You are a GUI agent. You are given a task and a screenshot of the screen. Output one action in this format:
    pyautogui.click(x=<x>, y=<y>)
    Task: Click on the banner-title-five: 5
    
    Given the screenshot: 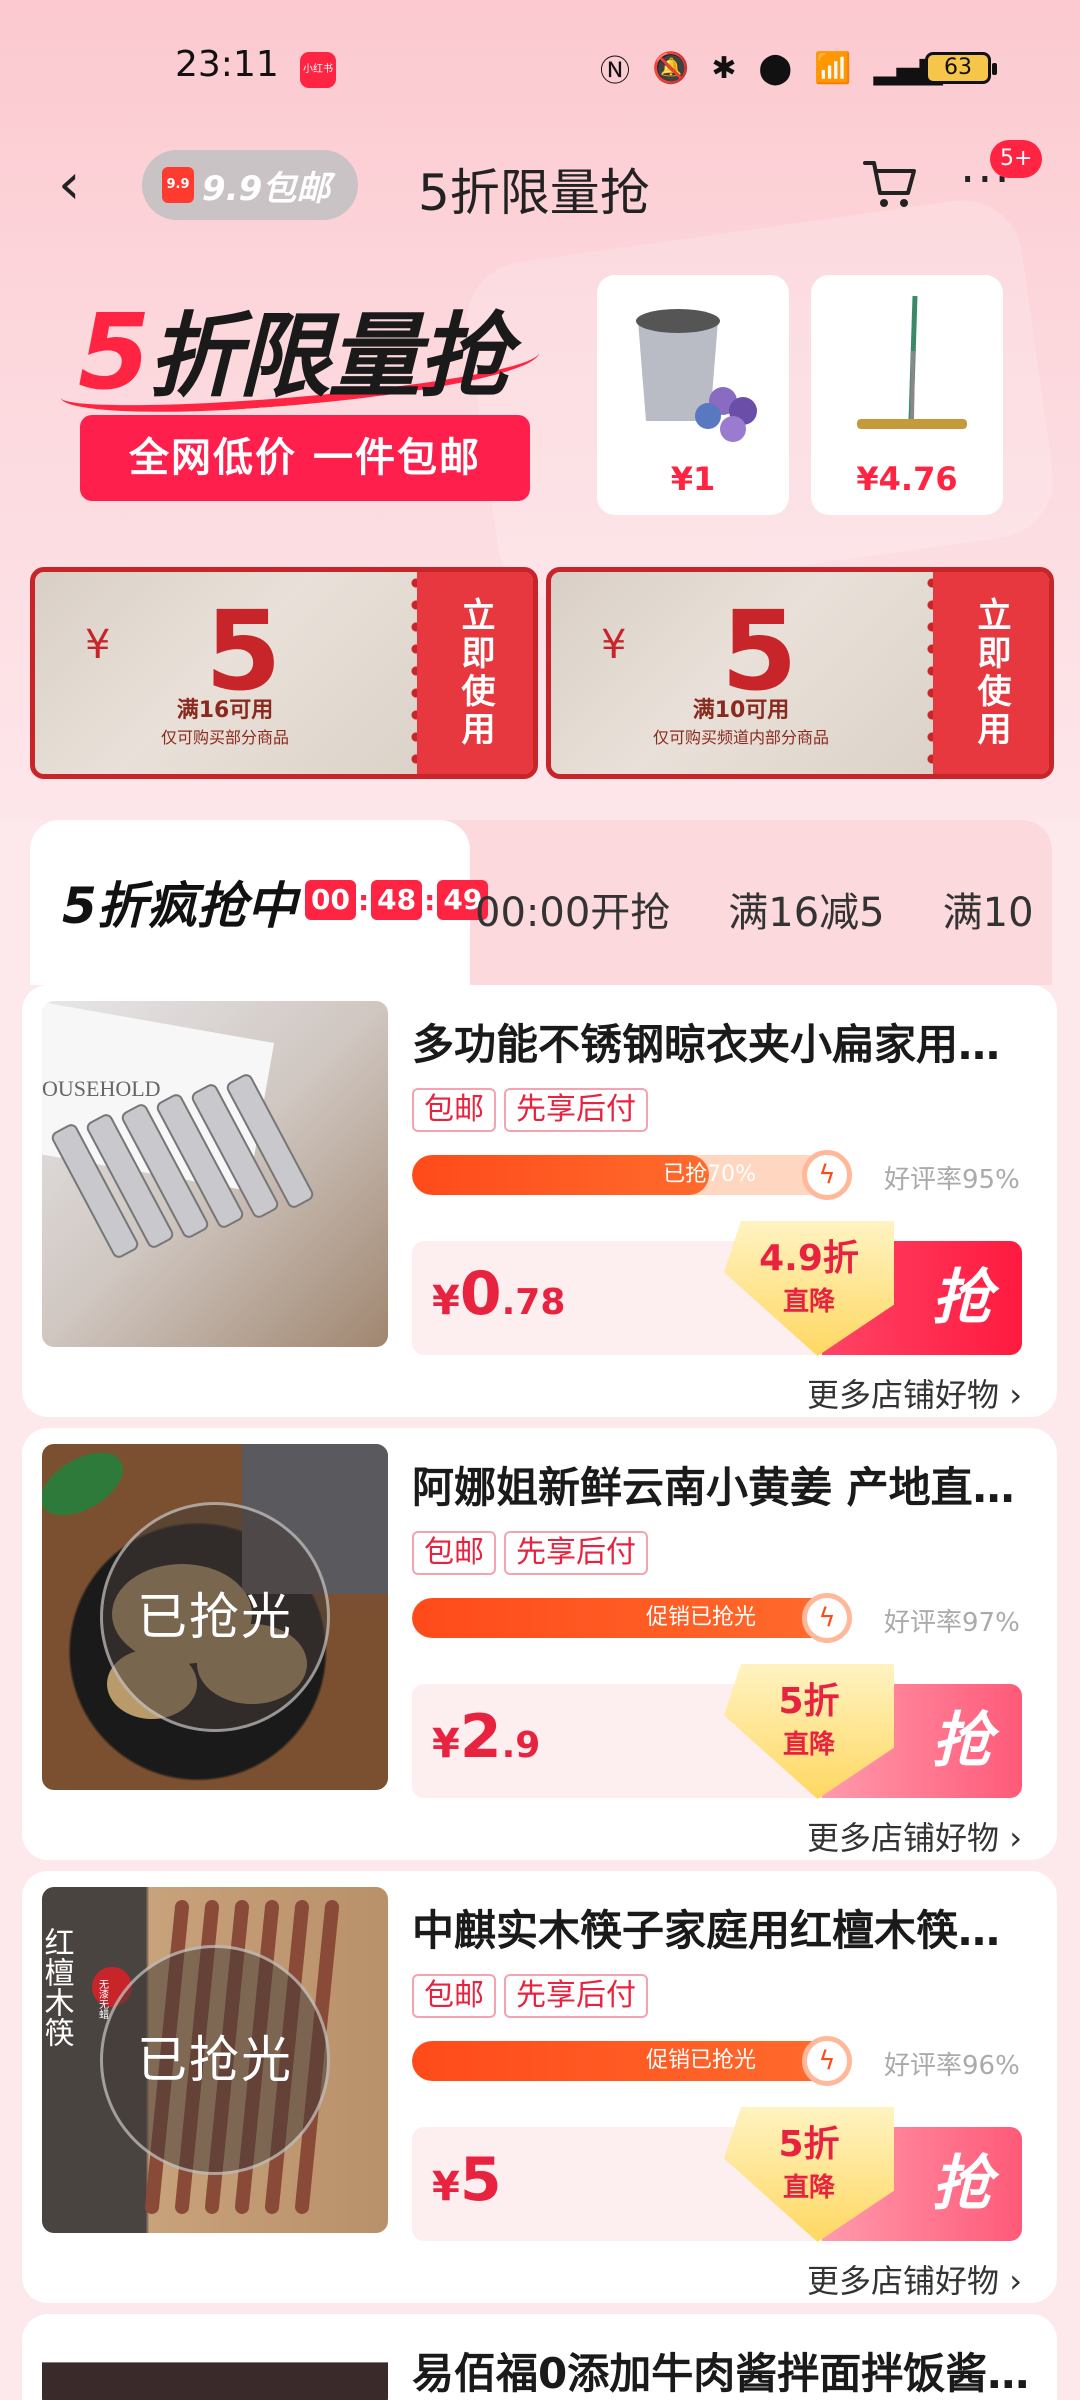 What is the action you would take?
    pyautogui.click(x=114, y=352)
    